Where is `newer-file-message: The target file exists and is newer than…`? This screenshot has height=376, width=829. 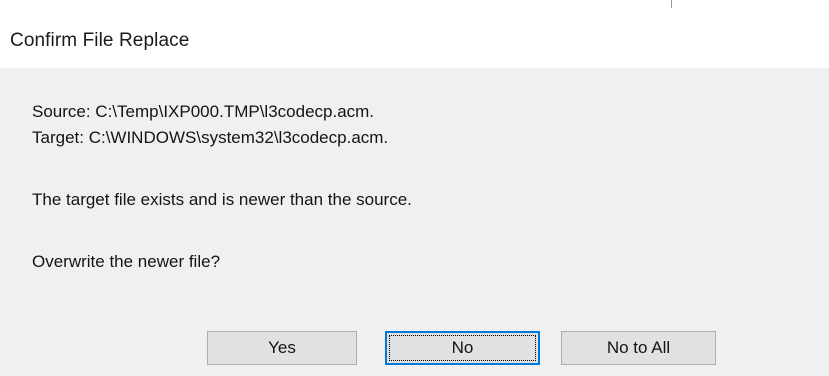
newer-file-message: The target file exists and is newer than… is located at coordinates (222, 199).